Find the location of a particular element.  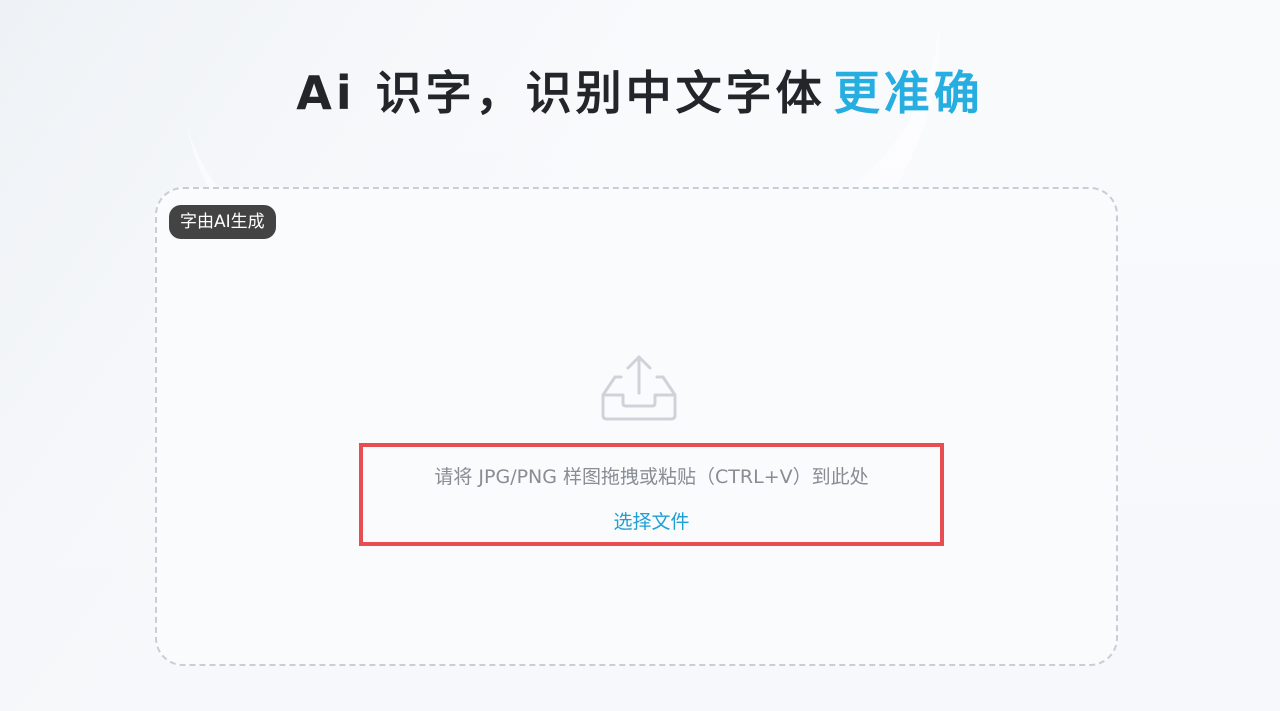

upload-tray-icon is located at coordinates (639, 388).